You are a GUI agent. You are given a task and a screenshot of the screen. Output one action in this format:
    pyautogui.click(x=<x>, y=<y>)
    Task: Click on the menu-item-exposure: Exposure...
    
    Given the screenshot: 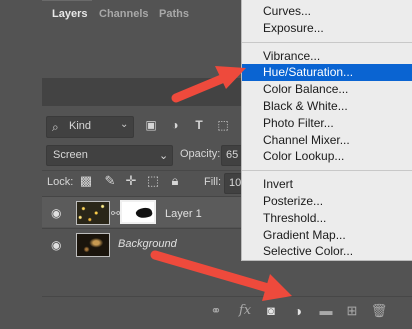 What is the action you would take?
    pyautogui.click(x=327, y=28)
    